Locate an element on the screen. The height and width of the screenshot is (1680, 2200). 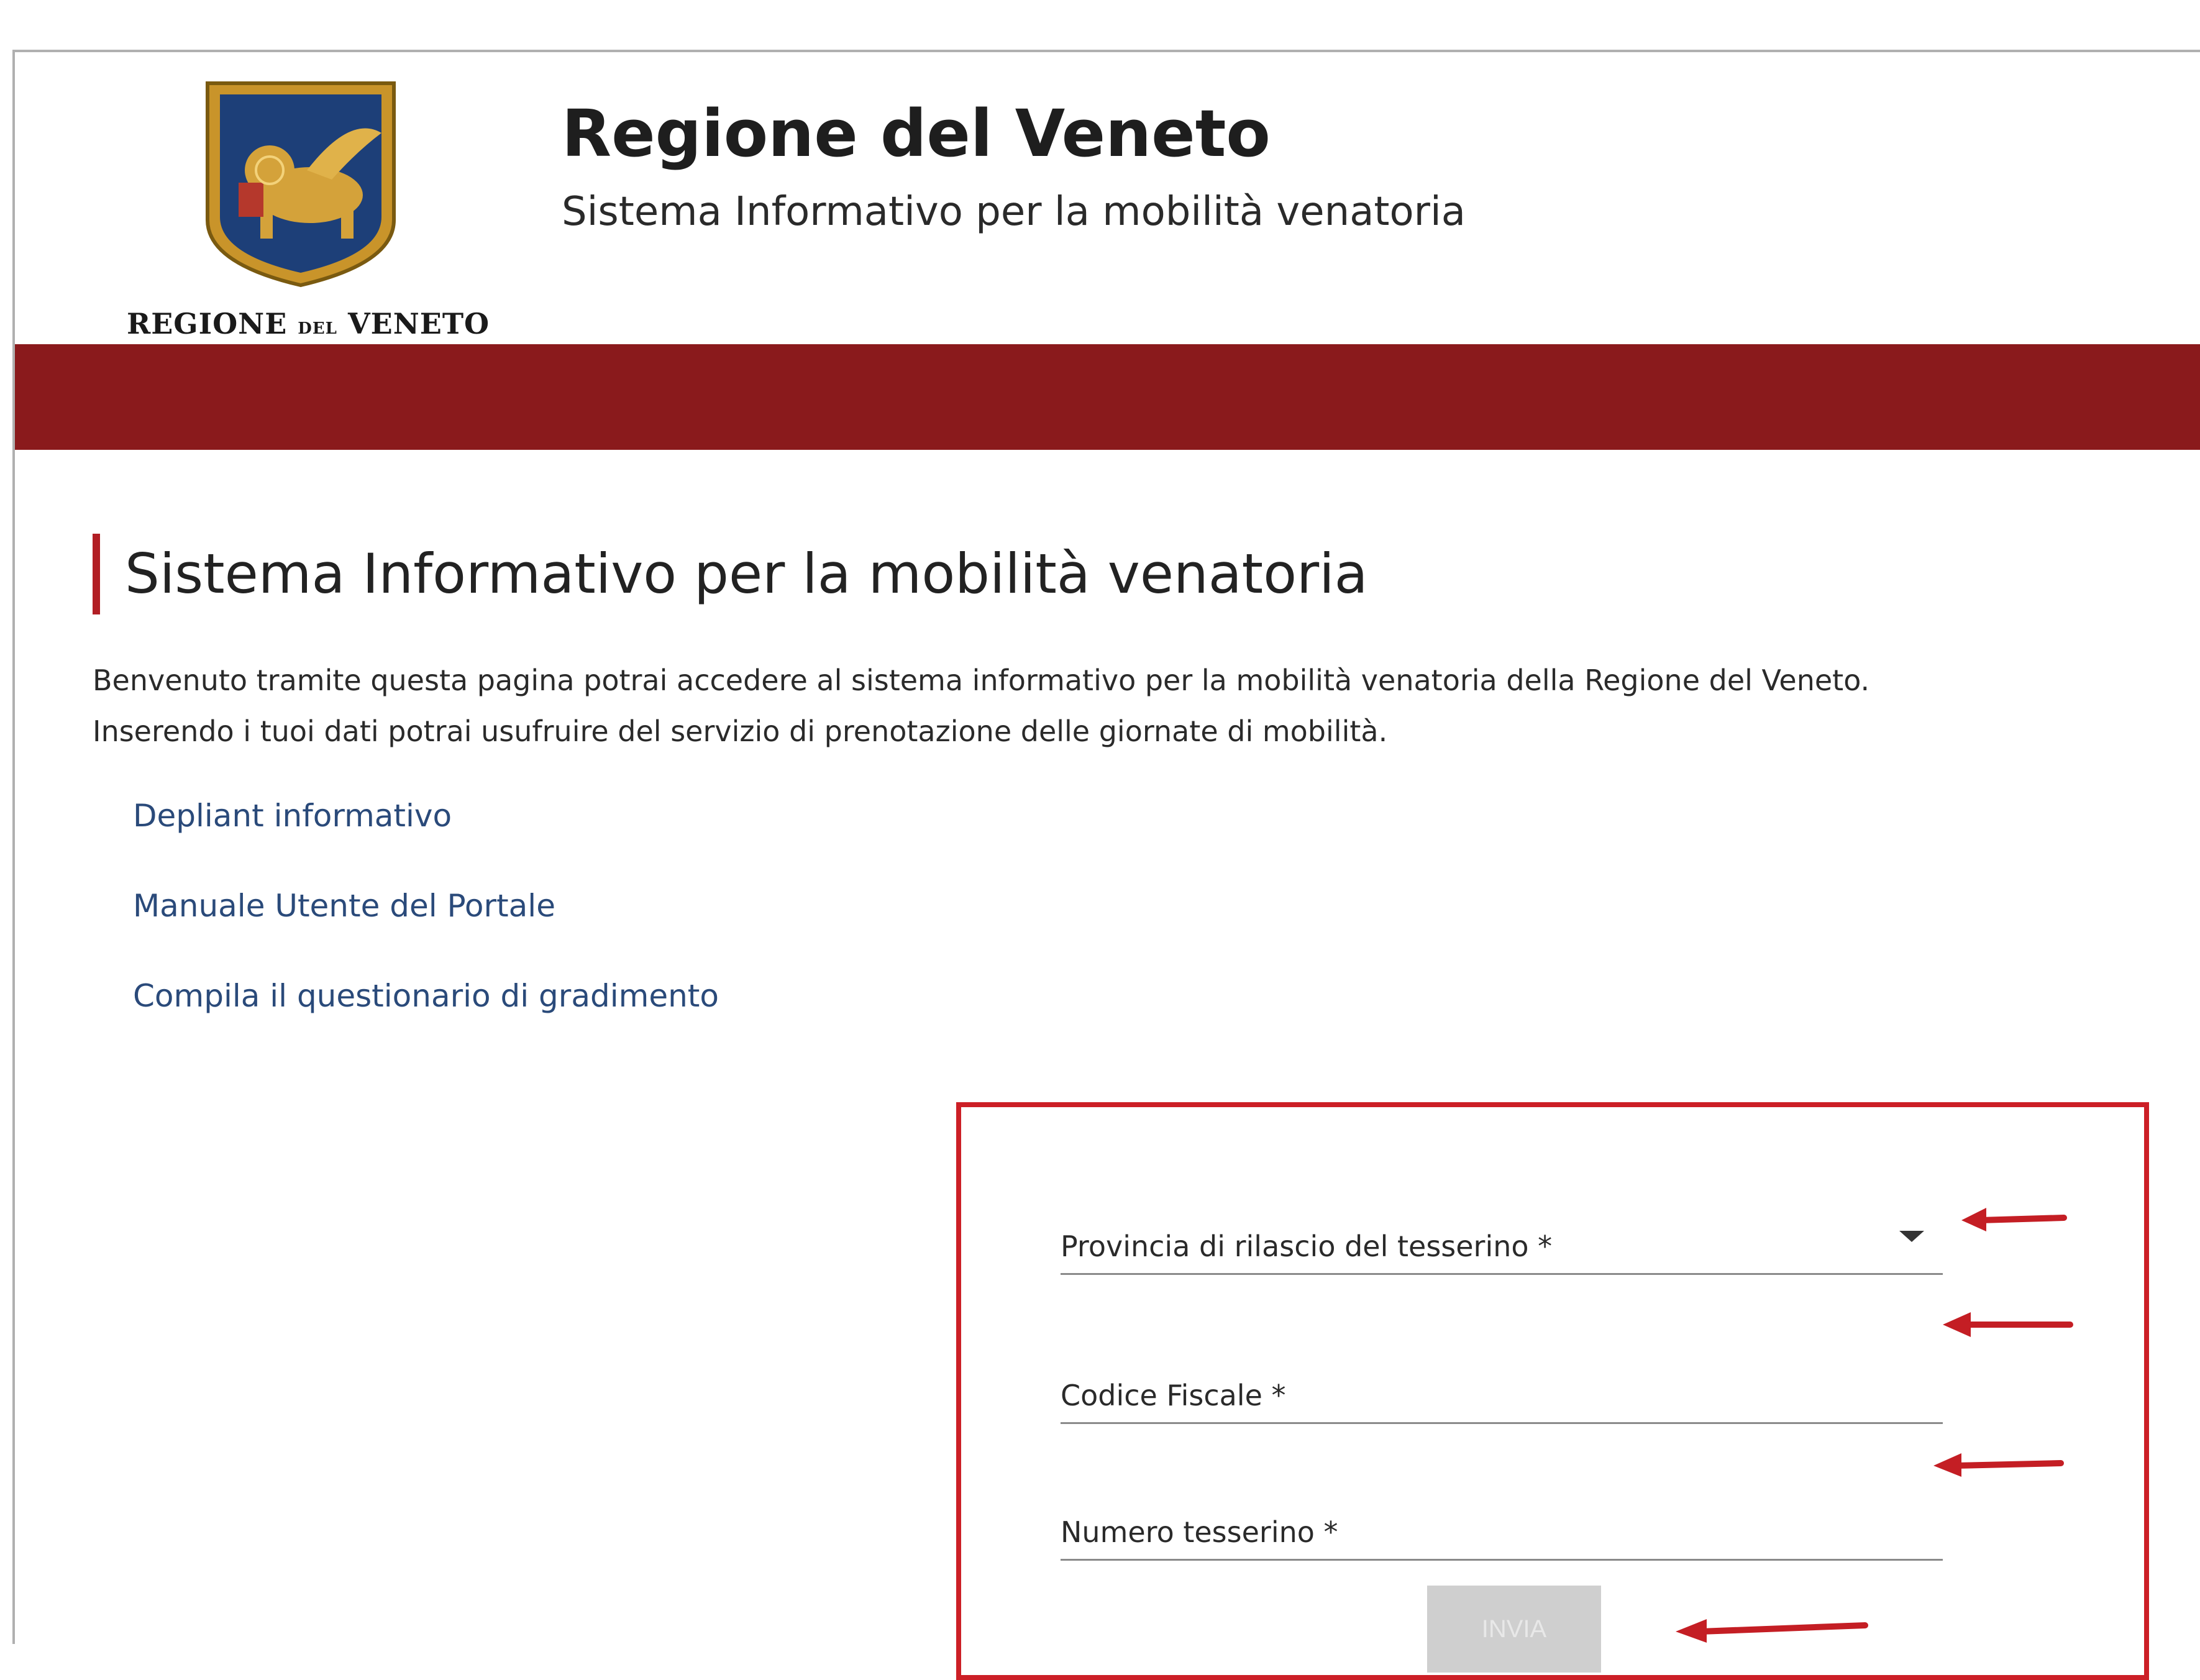
codice-fiscale-input: Codice Fiscale * is located at coordinates (1502, 1390).